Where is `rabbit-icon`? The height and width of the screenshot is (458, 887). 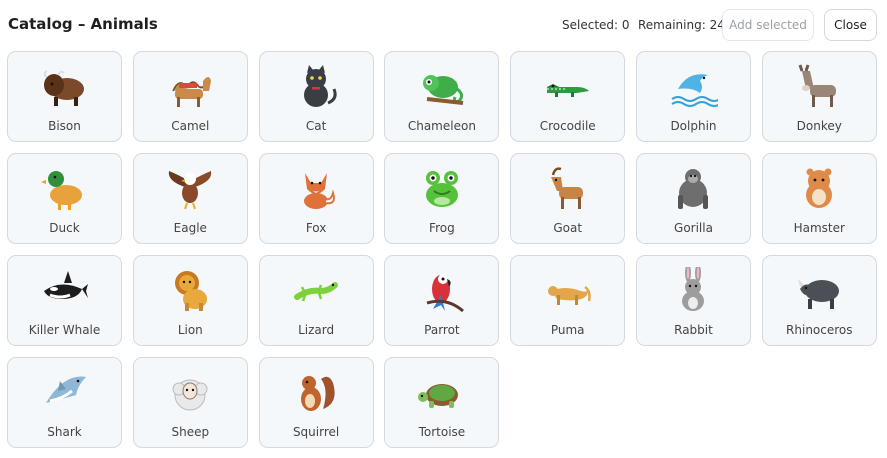 rabbit-icon is located at coordinates (693, 290).